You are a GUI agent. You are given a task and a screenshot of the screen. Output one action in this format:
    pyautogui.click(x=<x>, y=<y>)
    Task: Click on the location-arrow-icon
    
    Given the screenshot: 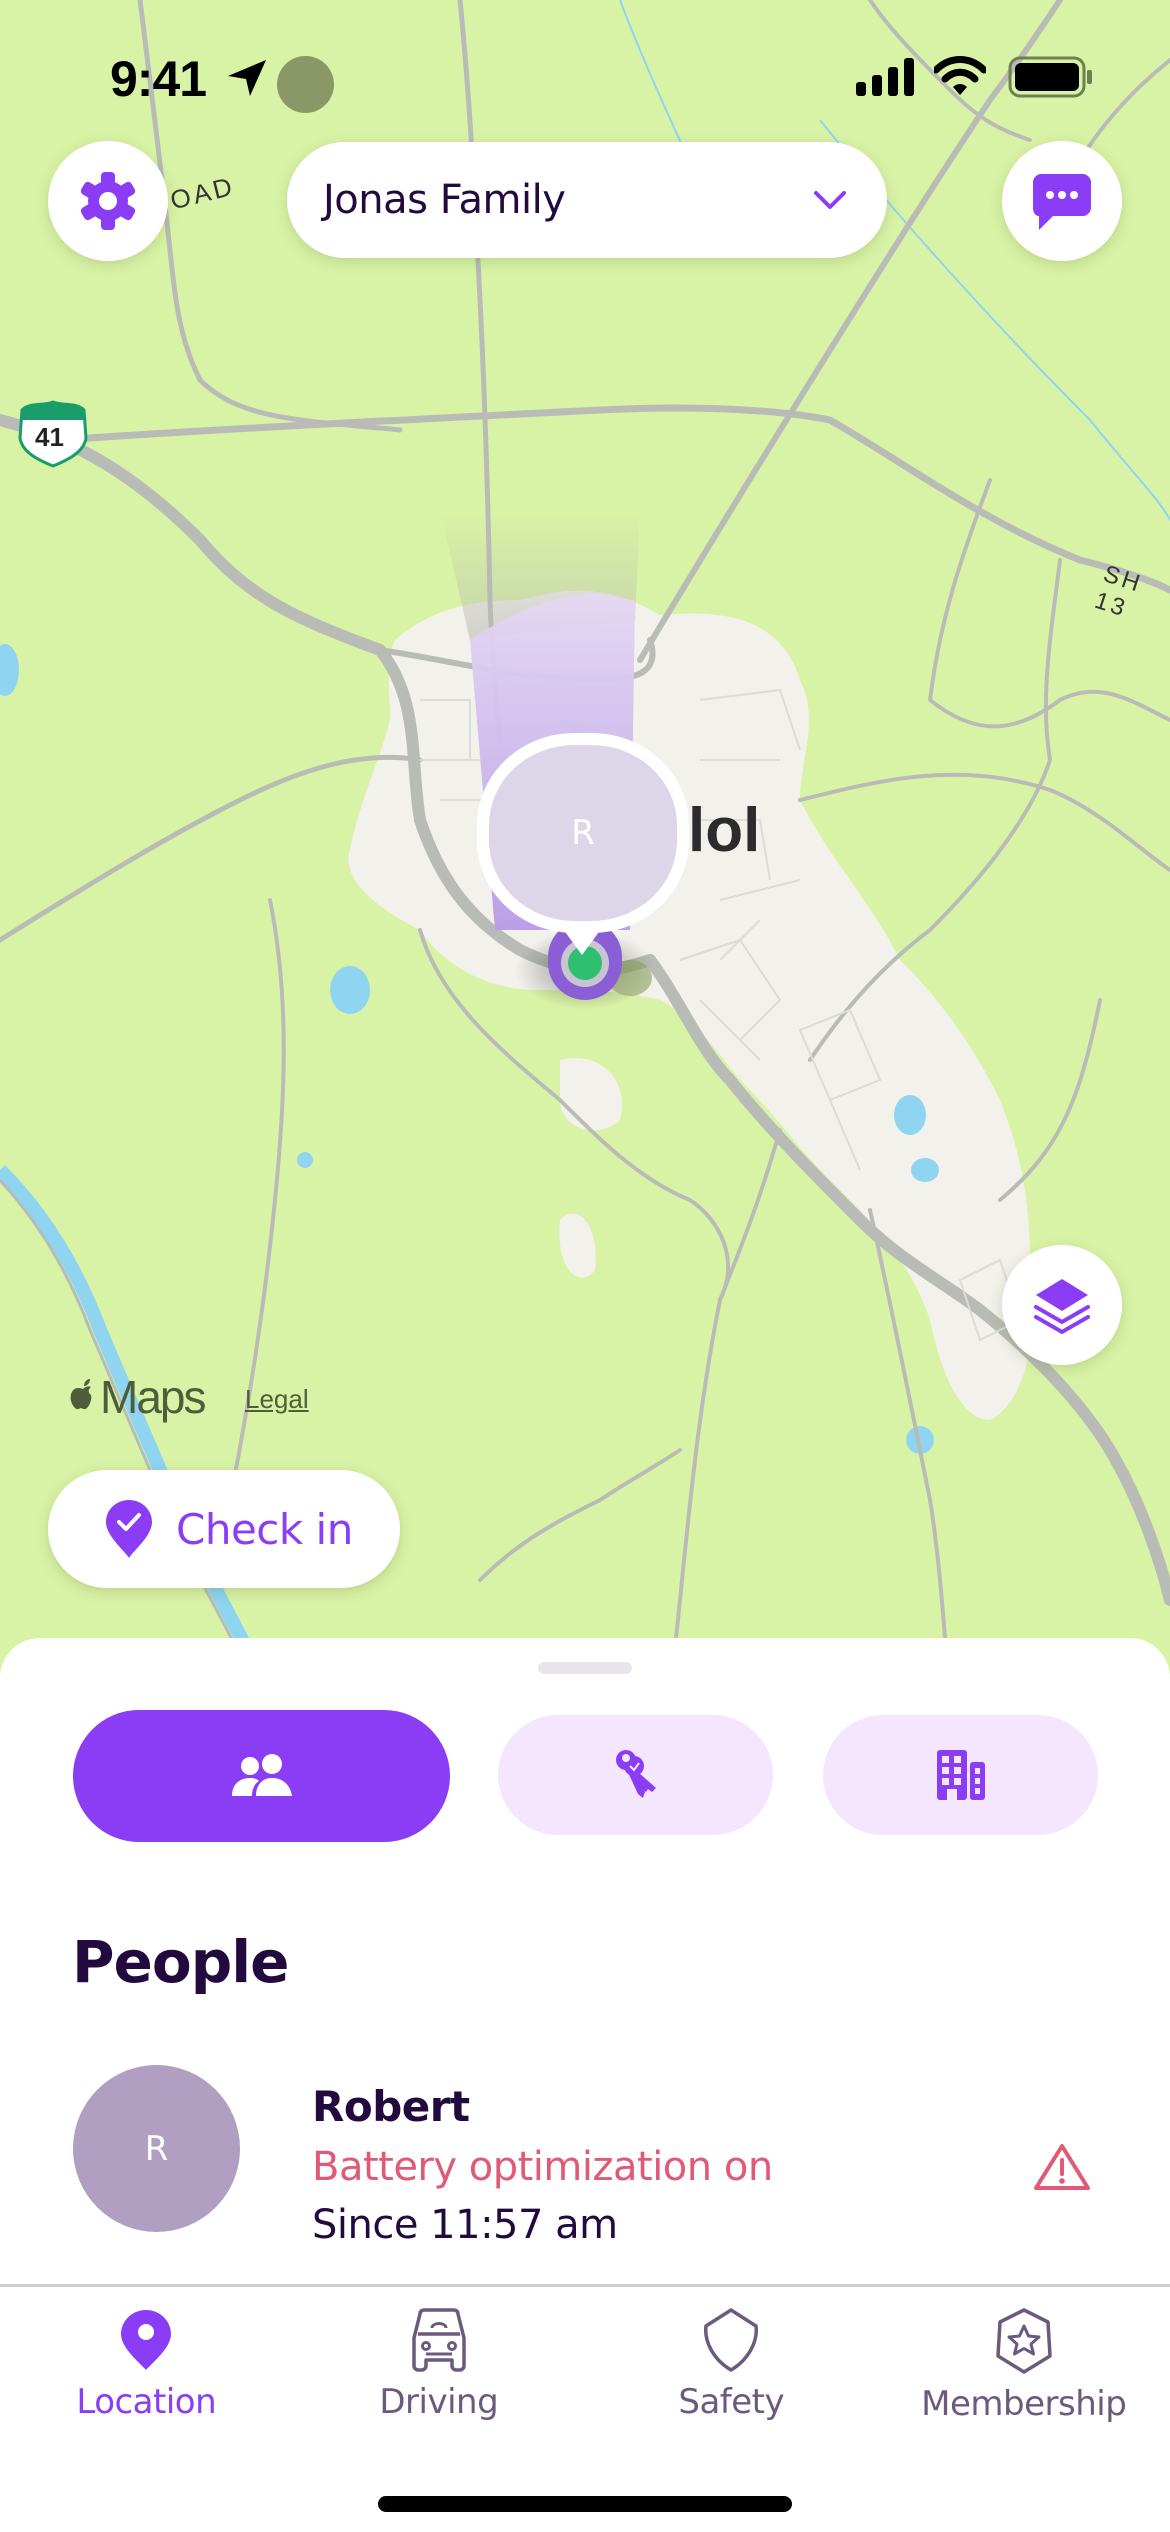 What is the action you would take?
    pyautogui.click(x=247, y=78)
    